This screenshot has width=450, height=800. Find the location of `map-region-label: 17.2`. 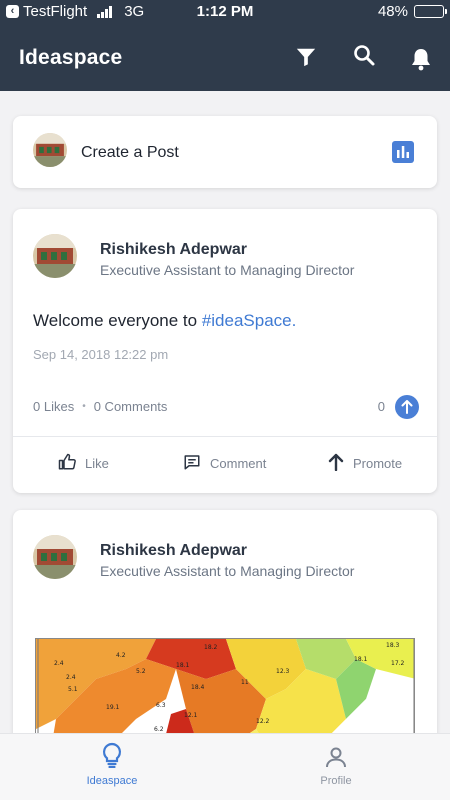

map-region-label: 17.2 is located at coordinates (398, 663).